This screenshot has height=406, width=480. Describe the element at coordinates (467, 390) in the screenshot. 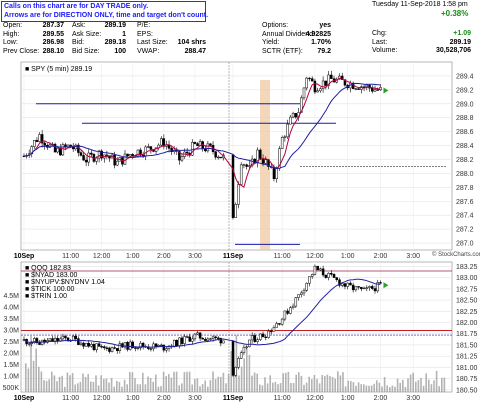

I see `y-tick-label: 180.50` at that location.